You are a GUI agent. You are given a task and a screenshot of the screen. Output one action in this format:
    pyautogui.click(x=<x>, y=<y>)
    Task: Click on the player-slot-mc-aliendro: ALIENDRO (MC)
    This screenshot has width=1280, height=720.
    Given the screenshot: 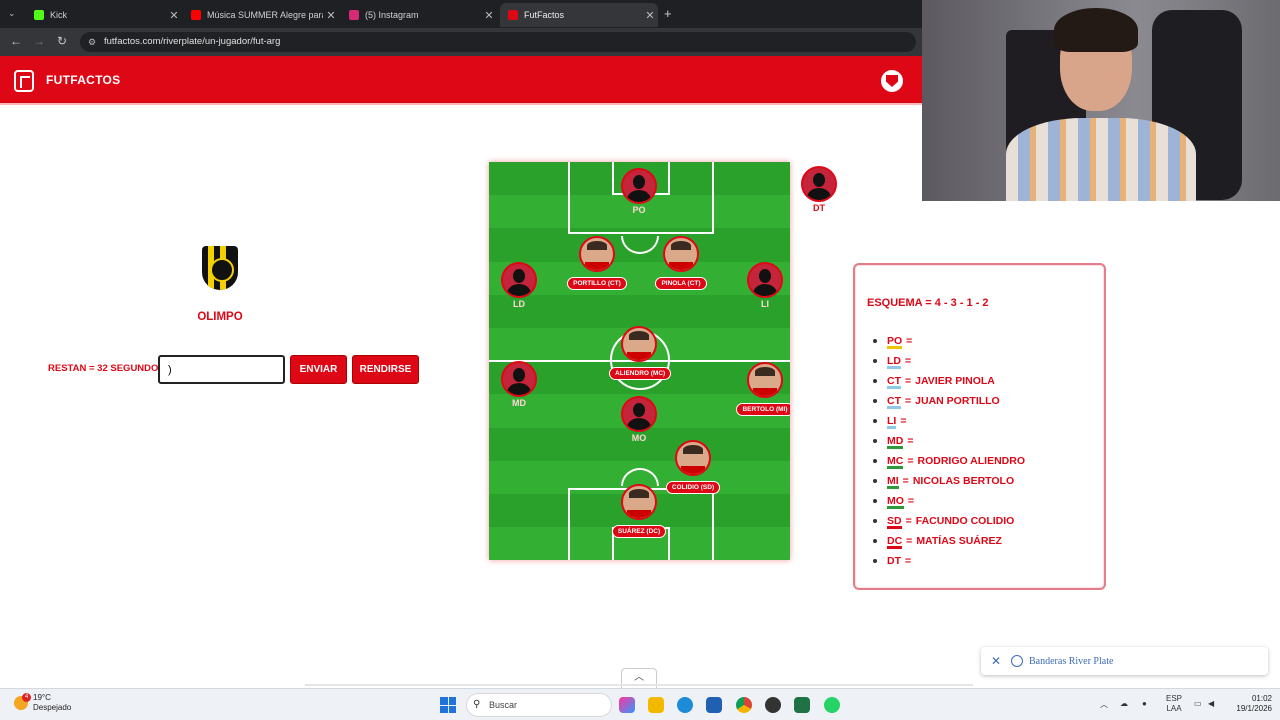 What is the action you would take?
    pyautogui.click(x=640, y=353)
    